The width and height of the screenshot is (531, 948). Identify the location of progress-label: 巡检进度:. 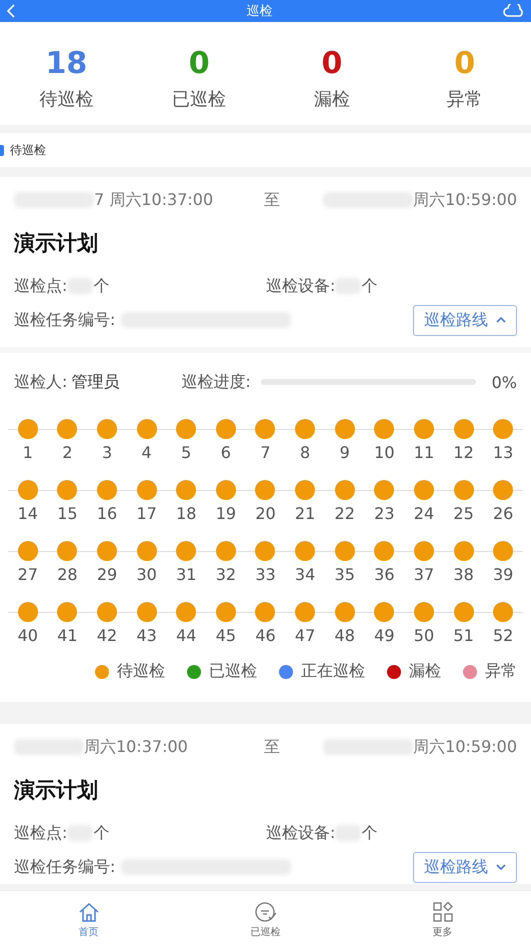
(216, 382).